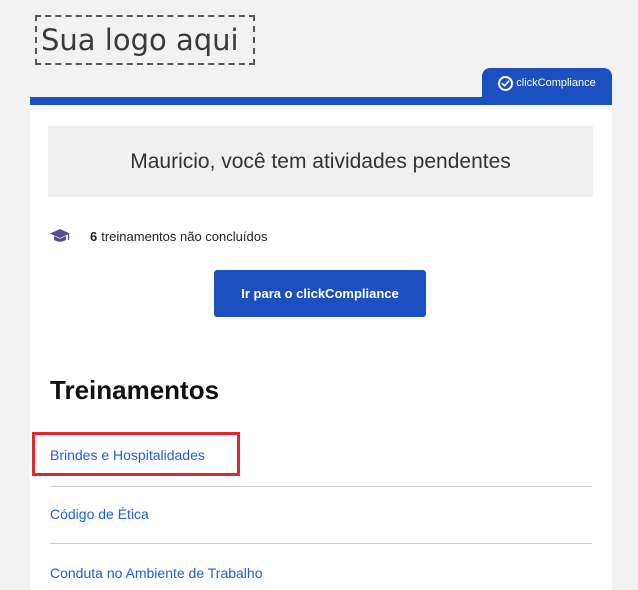 The image size is (638, 590). I want to click on pending-count: 6, so click(94, 236).